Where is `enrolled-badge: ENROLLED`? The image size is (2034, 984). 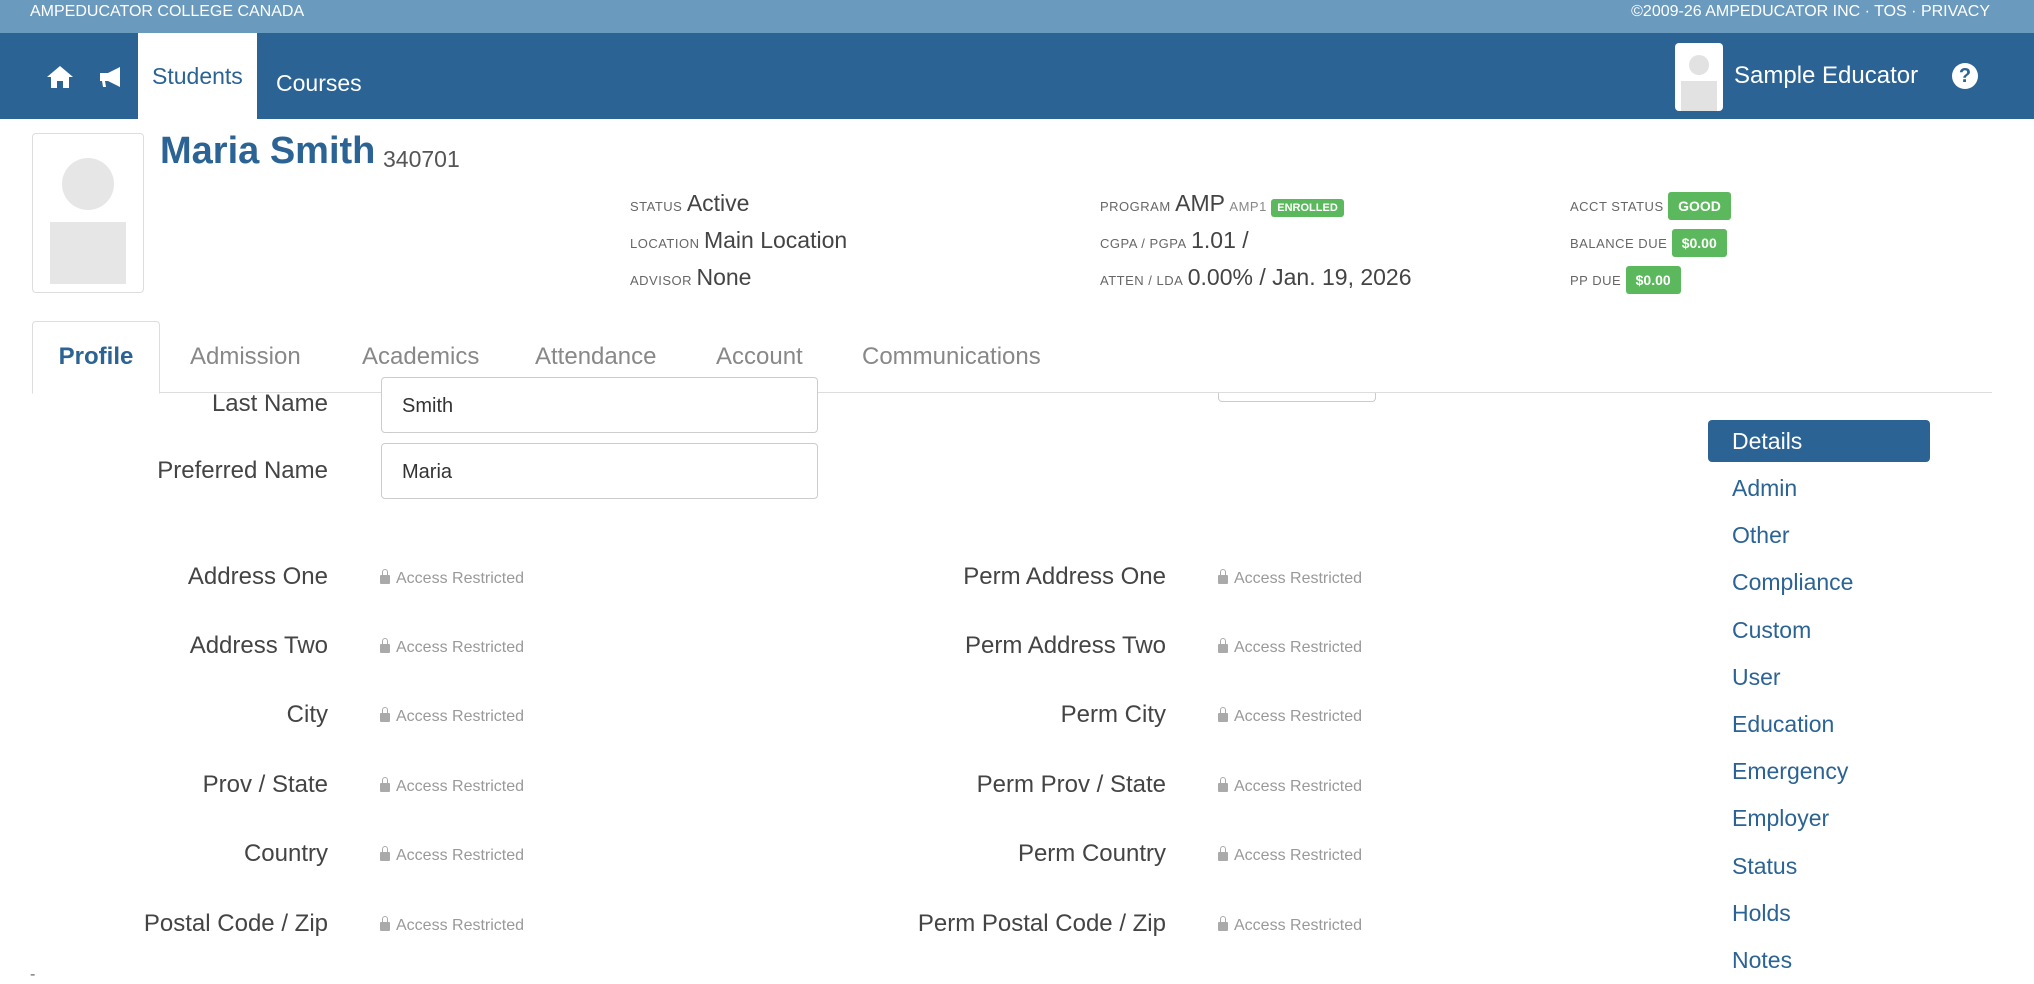
enrolled-badge: ENROLLED is located at coordinates (1307, 208).